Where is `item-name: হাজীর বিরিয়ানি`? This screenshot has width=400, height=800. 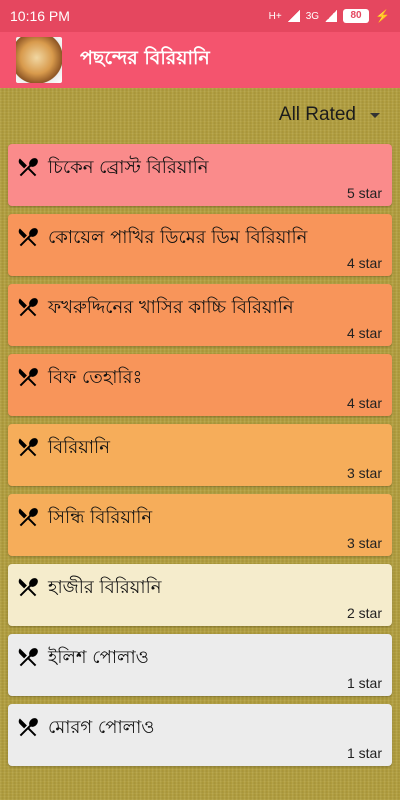
item-name: হাজীর বিরিয়ানি is located at coordinates (105, 587).